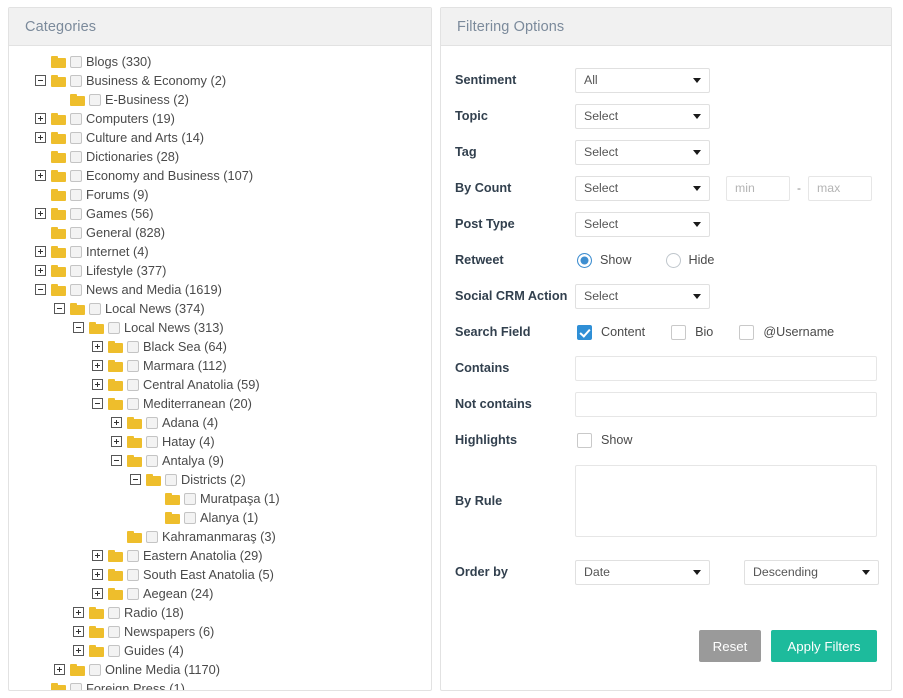  I want to click on not-contains-input, so click(726, 404).